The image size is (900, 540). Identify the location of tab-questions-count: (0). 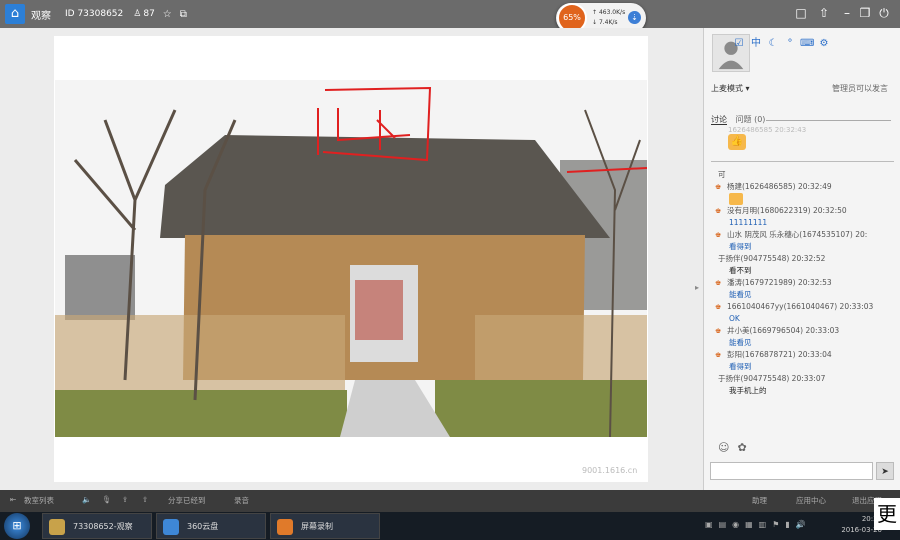
(760, 119).